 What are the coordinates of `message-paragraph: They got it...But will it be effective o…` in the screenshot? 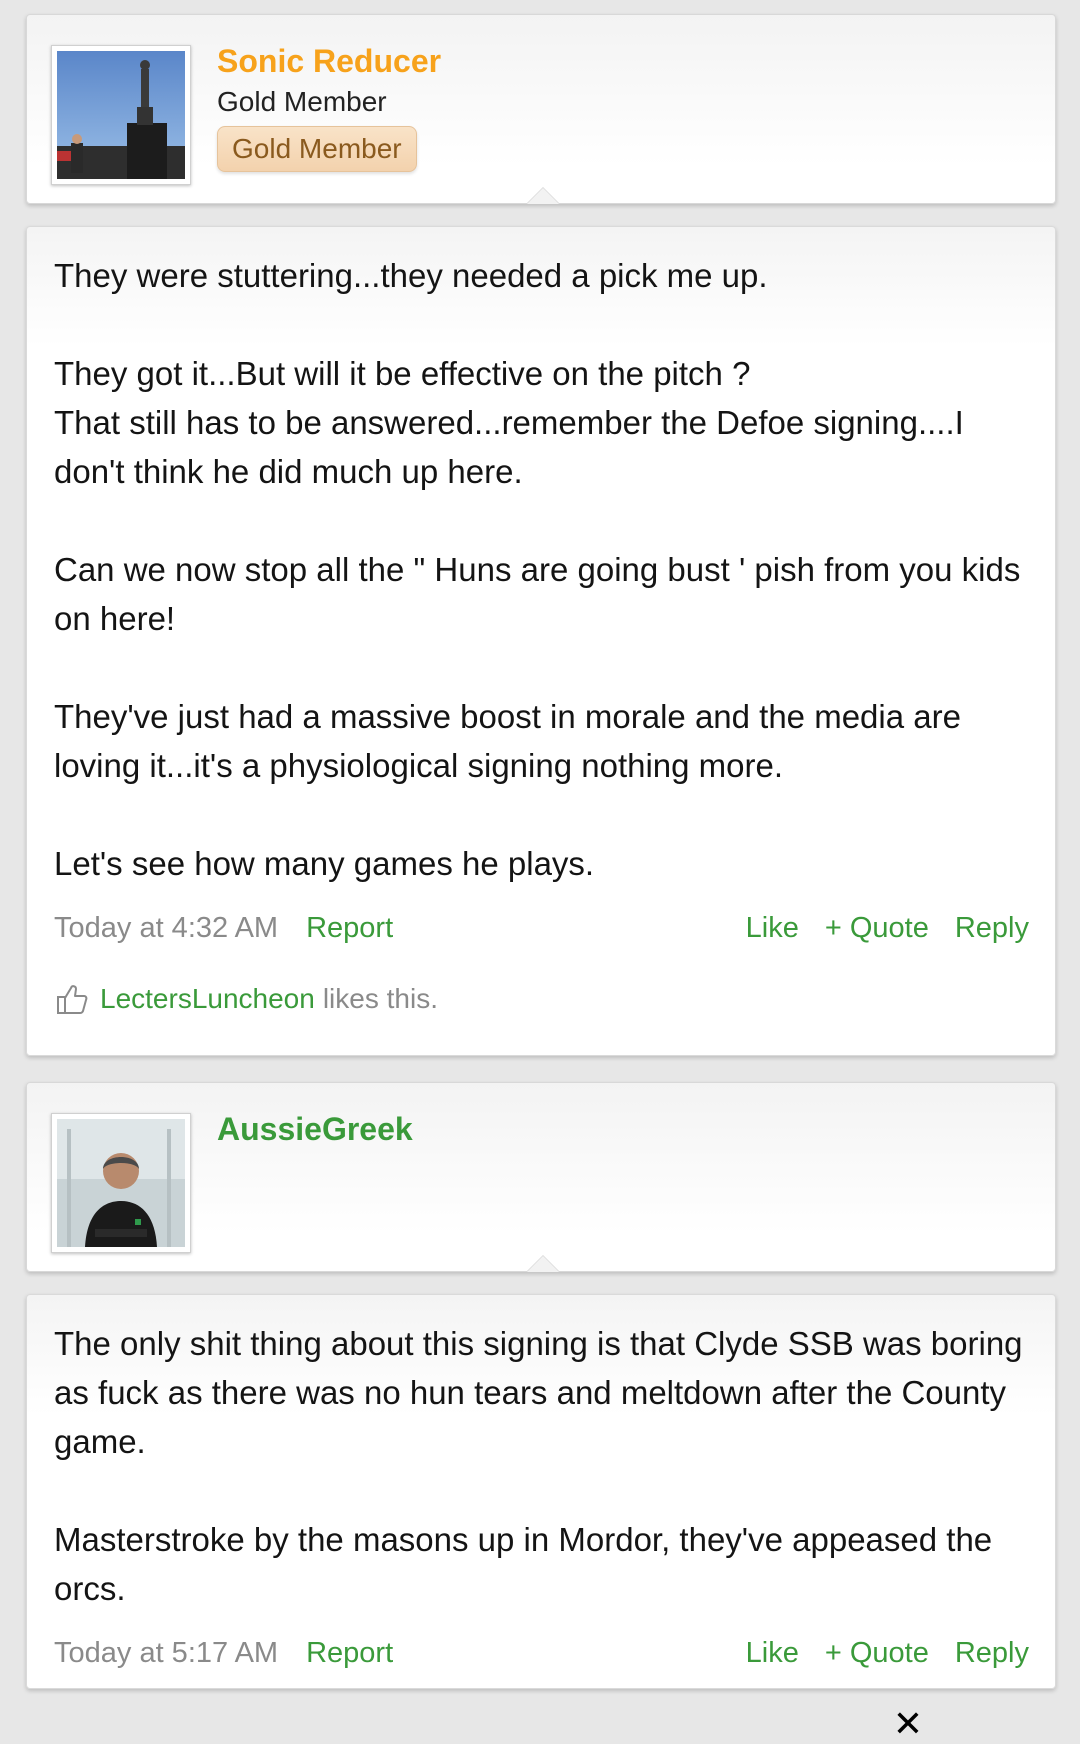 It's located at (402, 373).